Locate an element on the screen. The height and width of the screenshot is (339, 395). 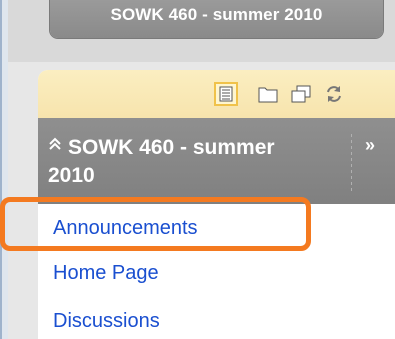
list-view-icon is located at coordinates (226, 94).